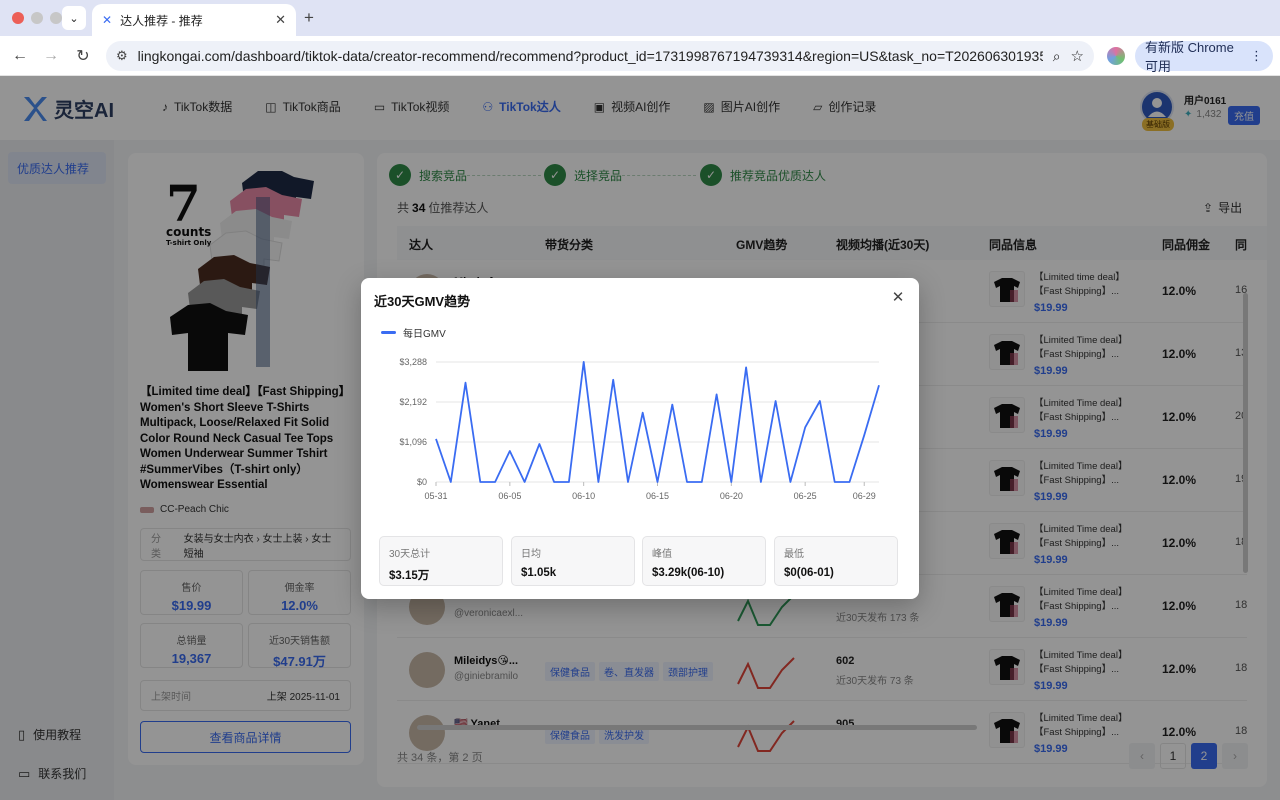  What do you see at coordinates (657, 496) in the screenshot?
I see `x-tick-label: 06-15` at bounding box center [657, 496].